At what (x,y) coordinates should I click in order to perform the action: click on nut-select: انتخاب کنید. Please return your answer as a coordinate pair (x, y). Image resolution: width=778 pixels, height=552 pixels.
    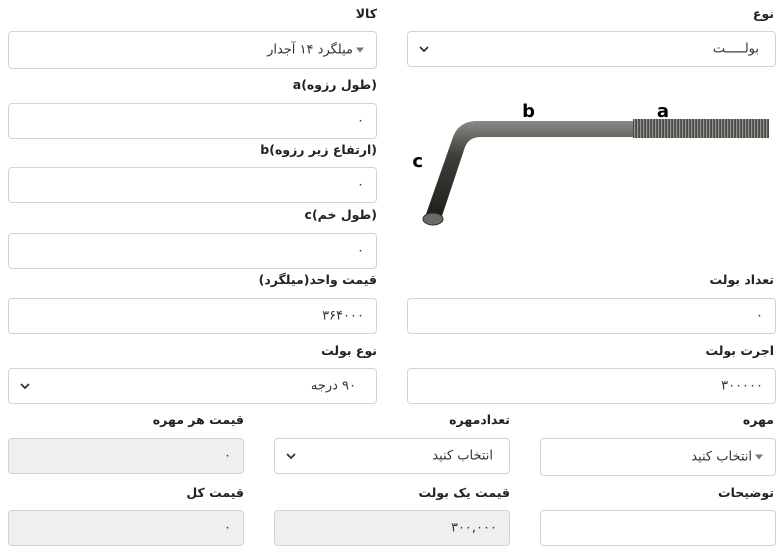
    Looking at the image, I should click on (658, 457).